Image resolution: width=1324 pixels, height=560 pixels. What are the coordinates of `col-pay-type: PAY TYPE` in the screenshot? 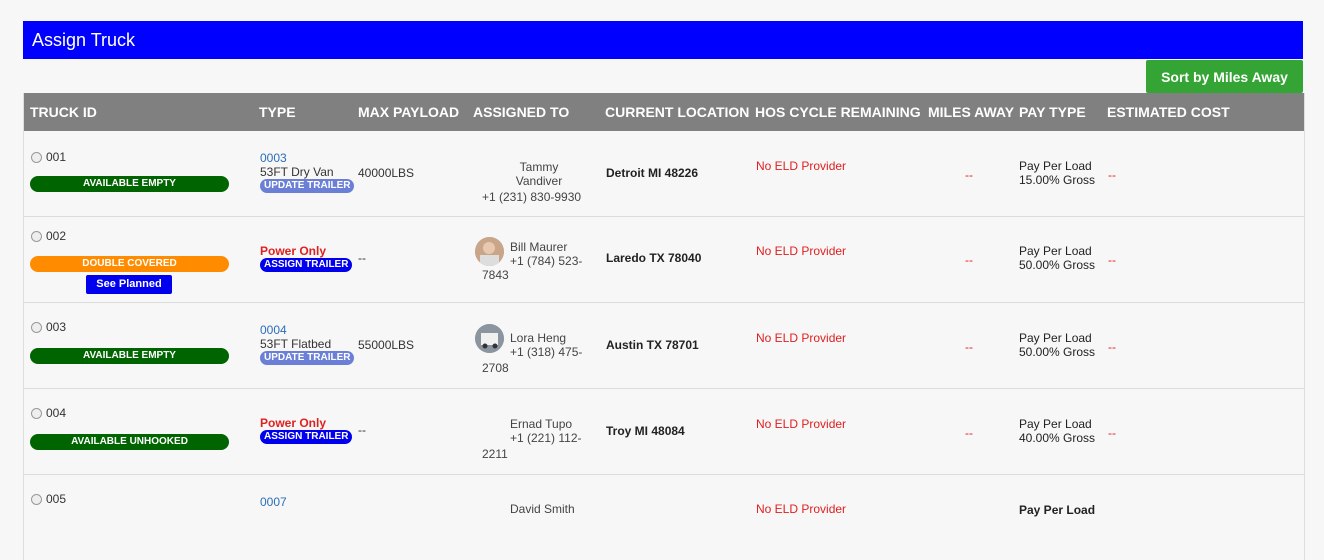 It's located at (1052, 112).